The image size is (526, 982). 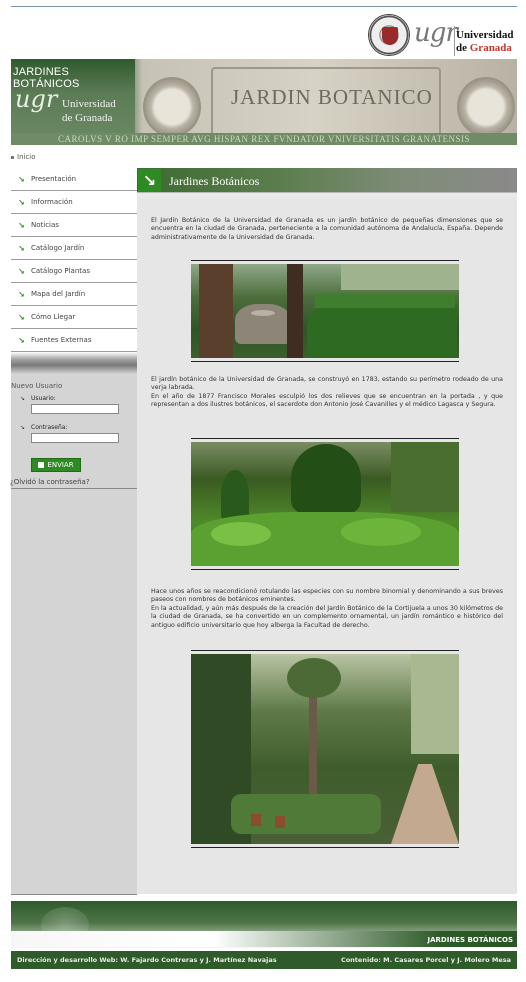 What do you see at coordinates (58, 294) in the screenshot?
I see `sidebar-item-label: Mapa del Jardín` at bounding box center [58, 294].